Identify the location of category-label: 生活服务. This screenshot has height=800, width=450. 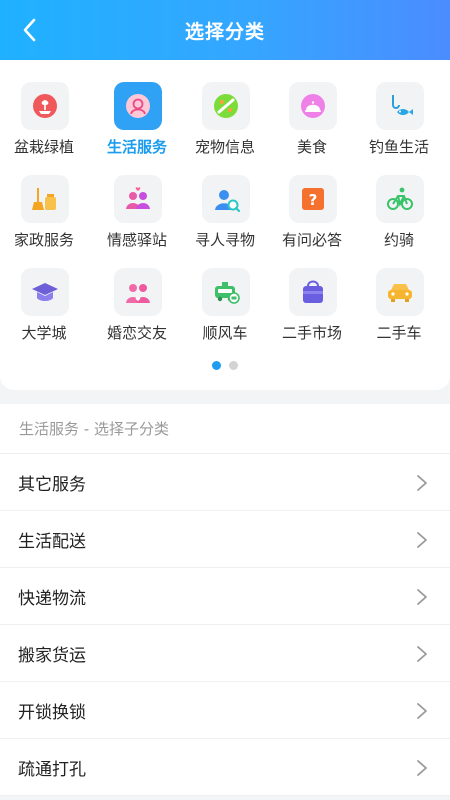
(136, 147).